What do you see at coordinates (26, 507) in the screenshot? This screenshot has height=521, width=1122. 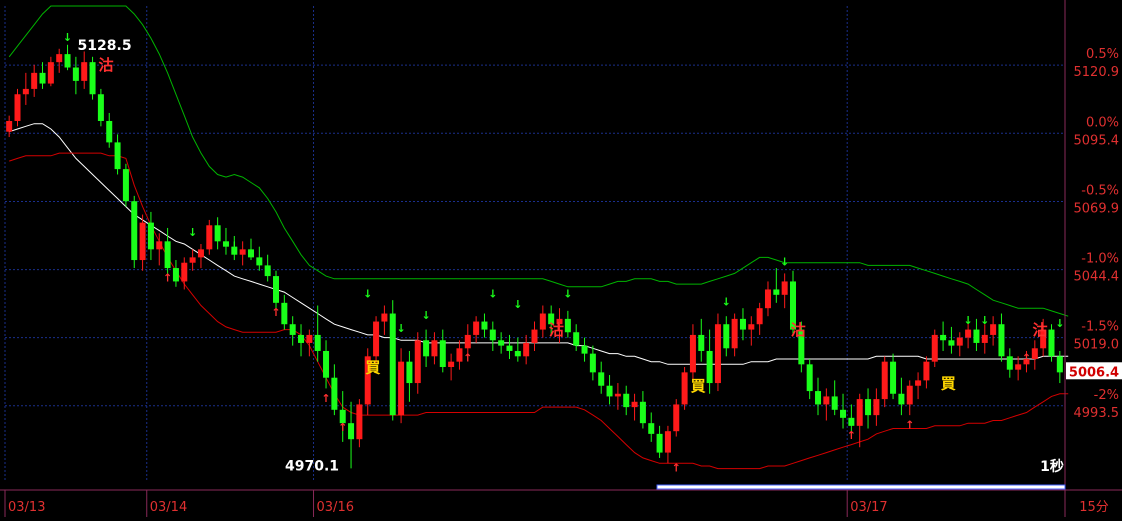 I see `date-label: 03/13` at bounding box center [26, 507].